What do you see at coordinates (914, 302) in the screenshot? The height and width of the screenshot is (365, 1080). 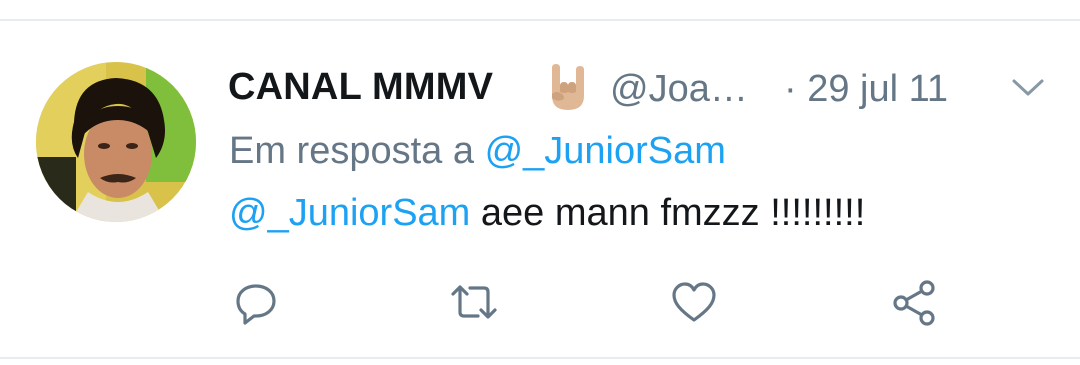 I see `share-button` at bounding box center [914, 302].